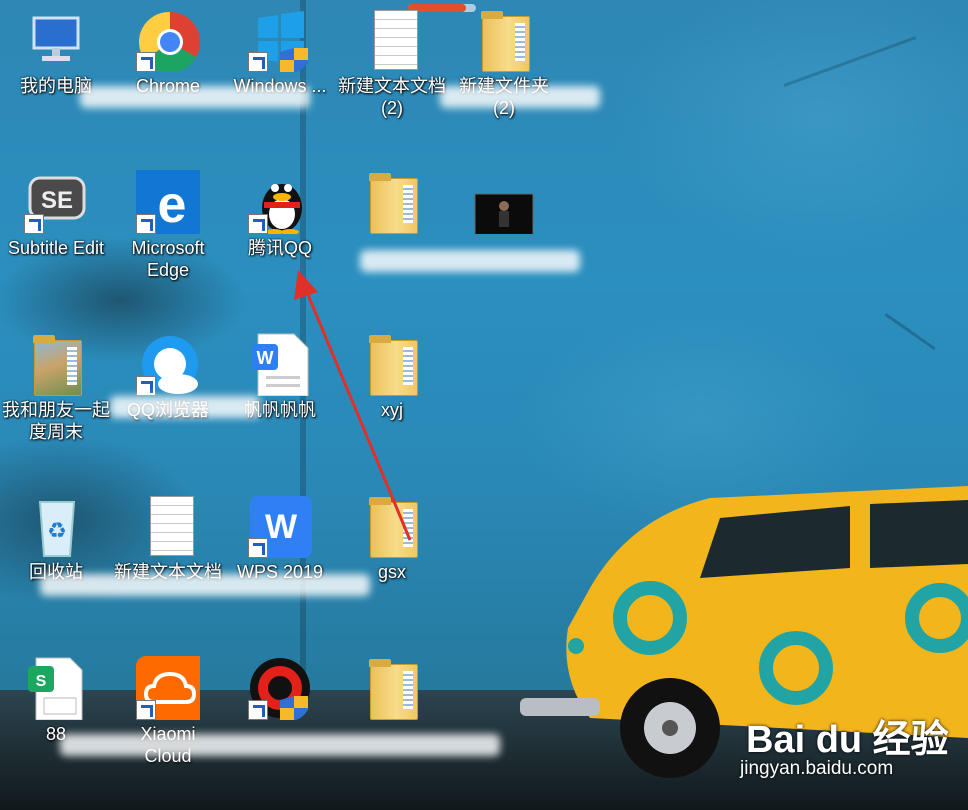 The width and height of the screenshot is (968, 810). I want to click on watermark-url: jingyan.baidu.com, so click(817, 768).